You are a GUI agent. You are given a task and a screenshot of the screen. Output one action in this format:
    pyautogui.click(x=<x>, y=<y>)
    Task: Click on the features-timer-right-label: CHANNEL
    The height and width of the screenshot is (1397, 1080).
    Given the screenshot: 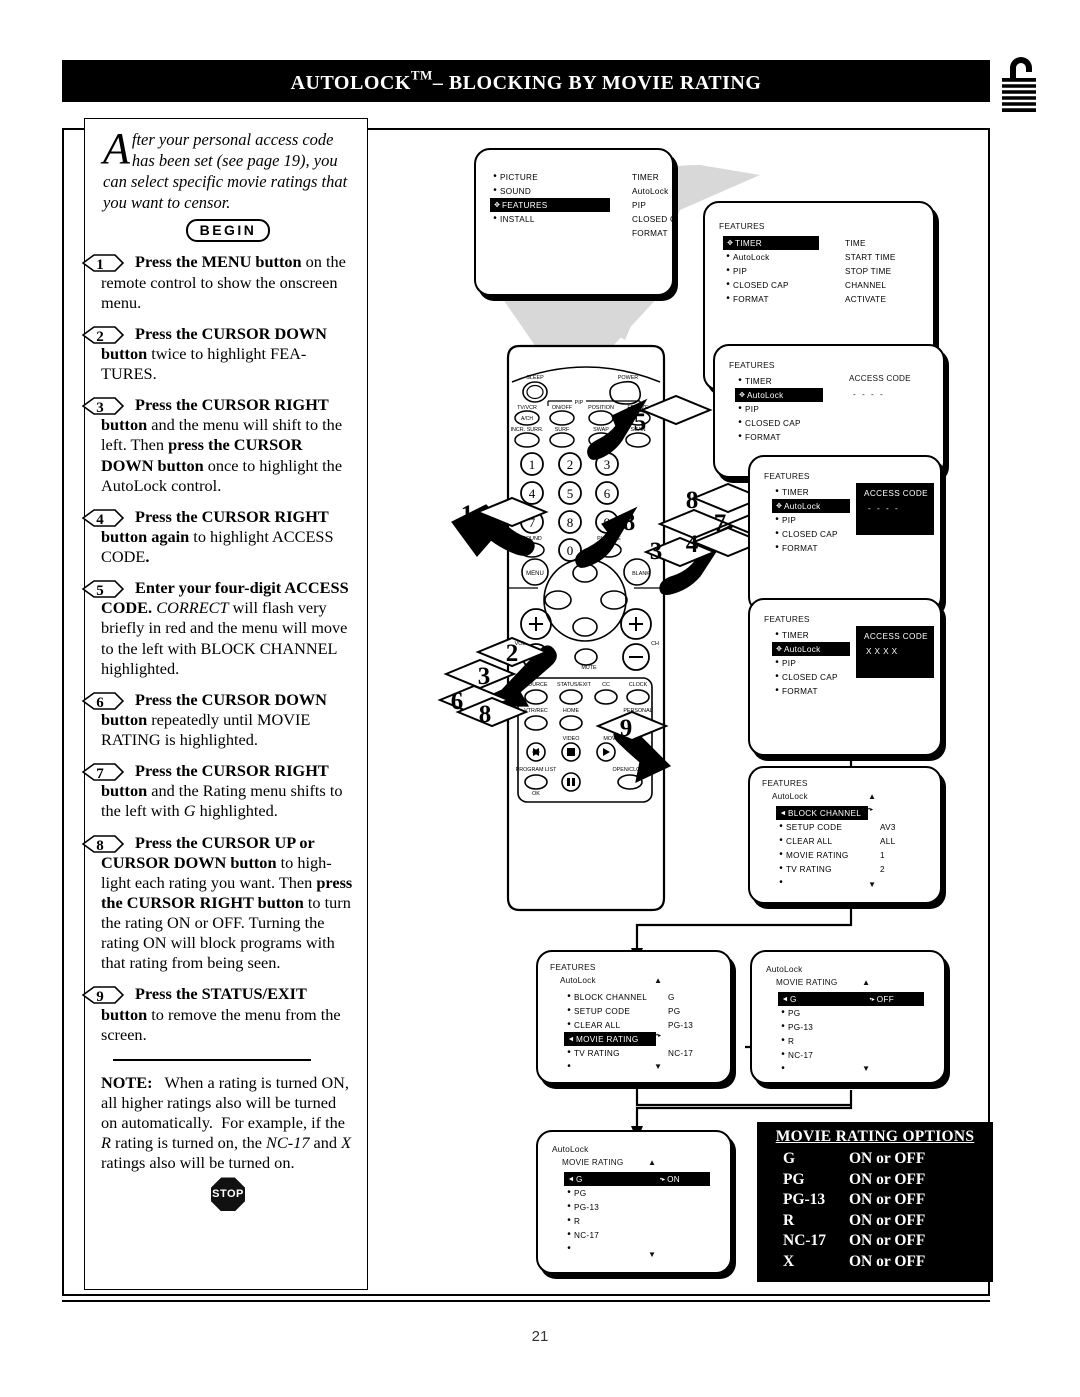 What is the action you would take?
    pyautogui.click(x=866, y=285)
    